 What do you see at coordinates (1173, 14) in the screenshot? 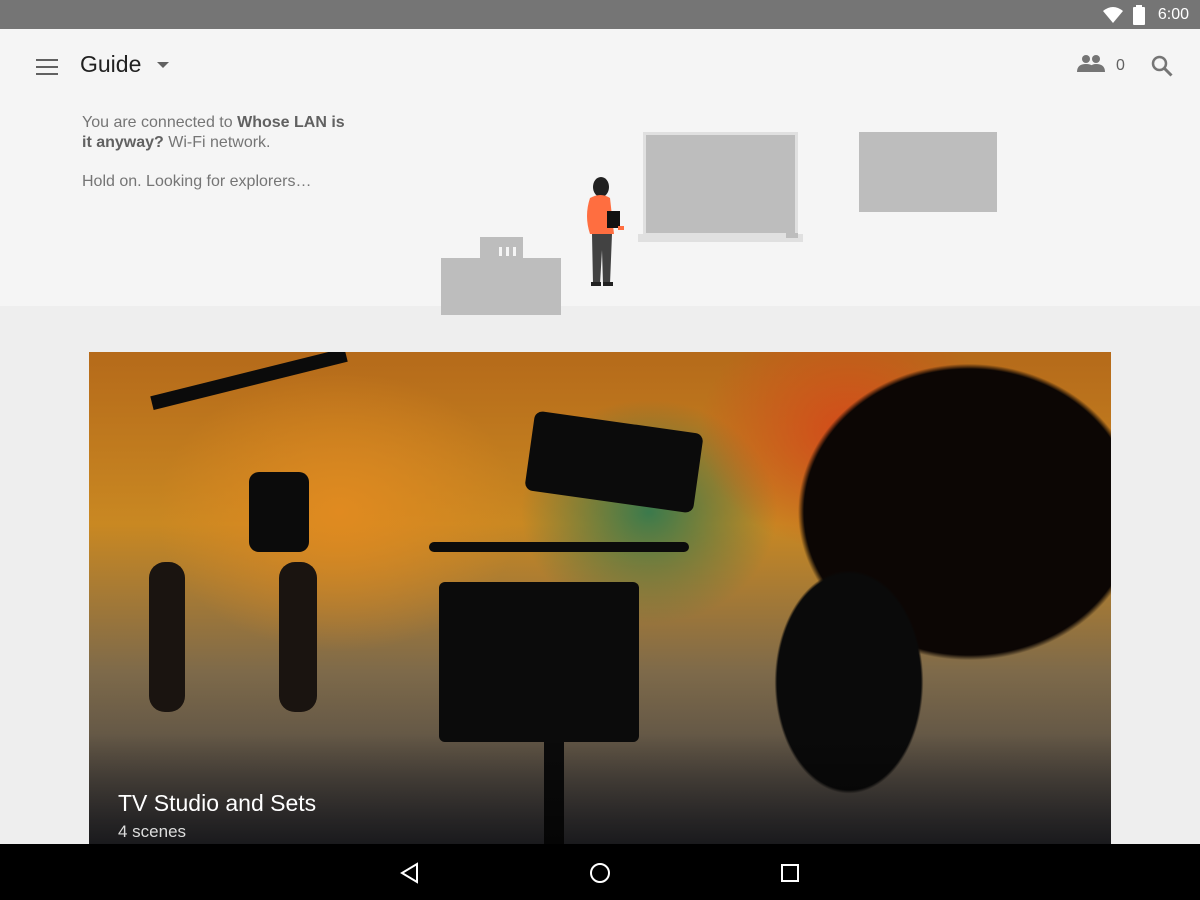
I see `clock: 6:00` at bounding box center [1173, 14].